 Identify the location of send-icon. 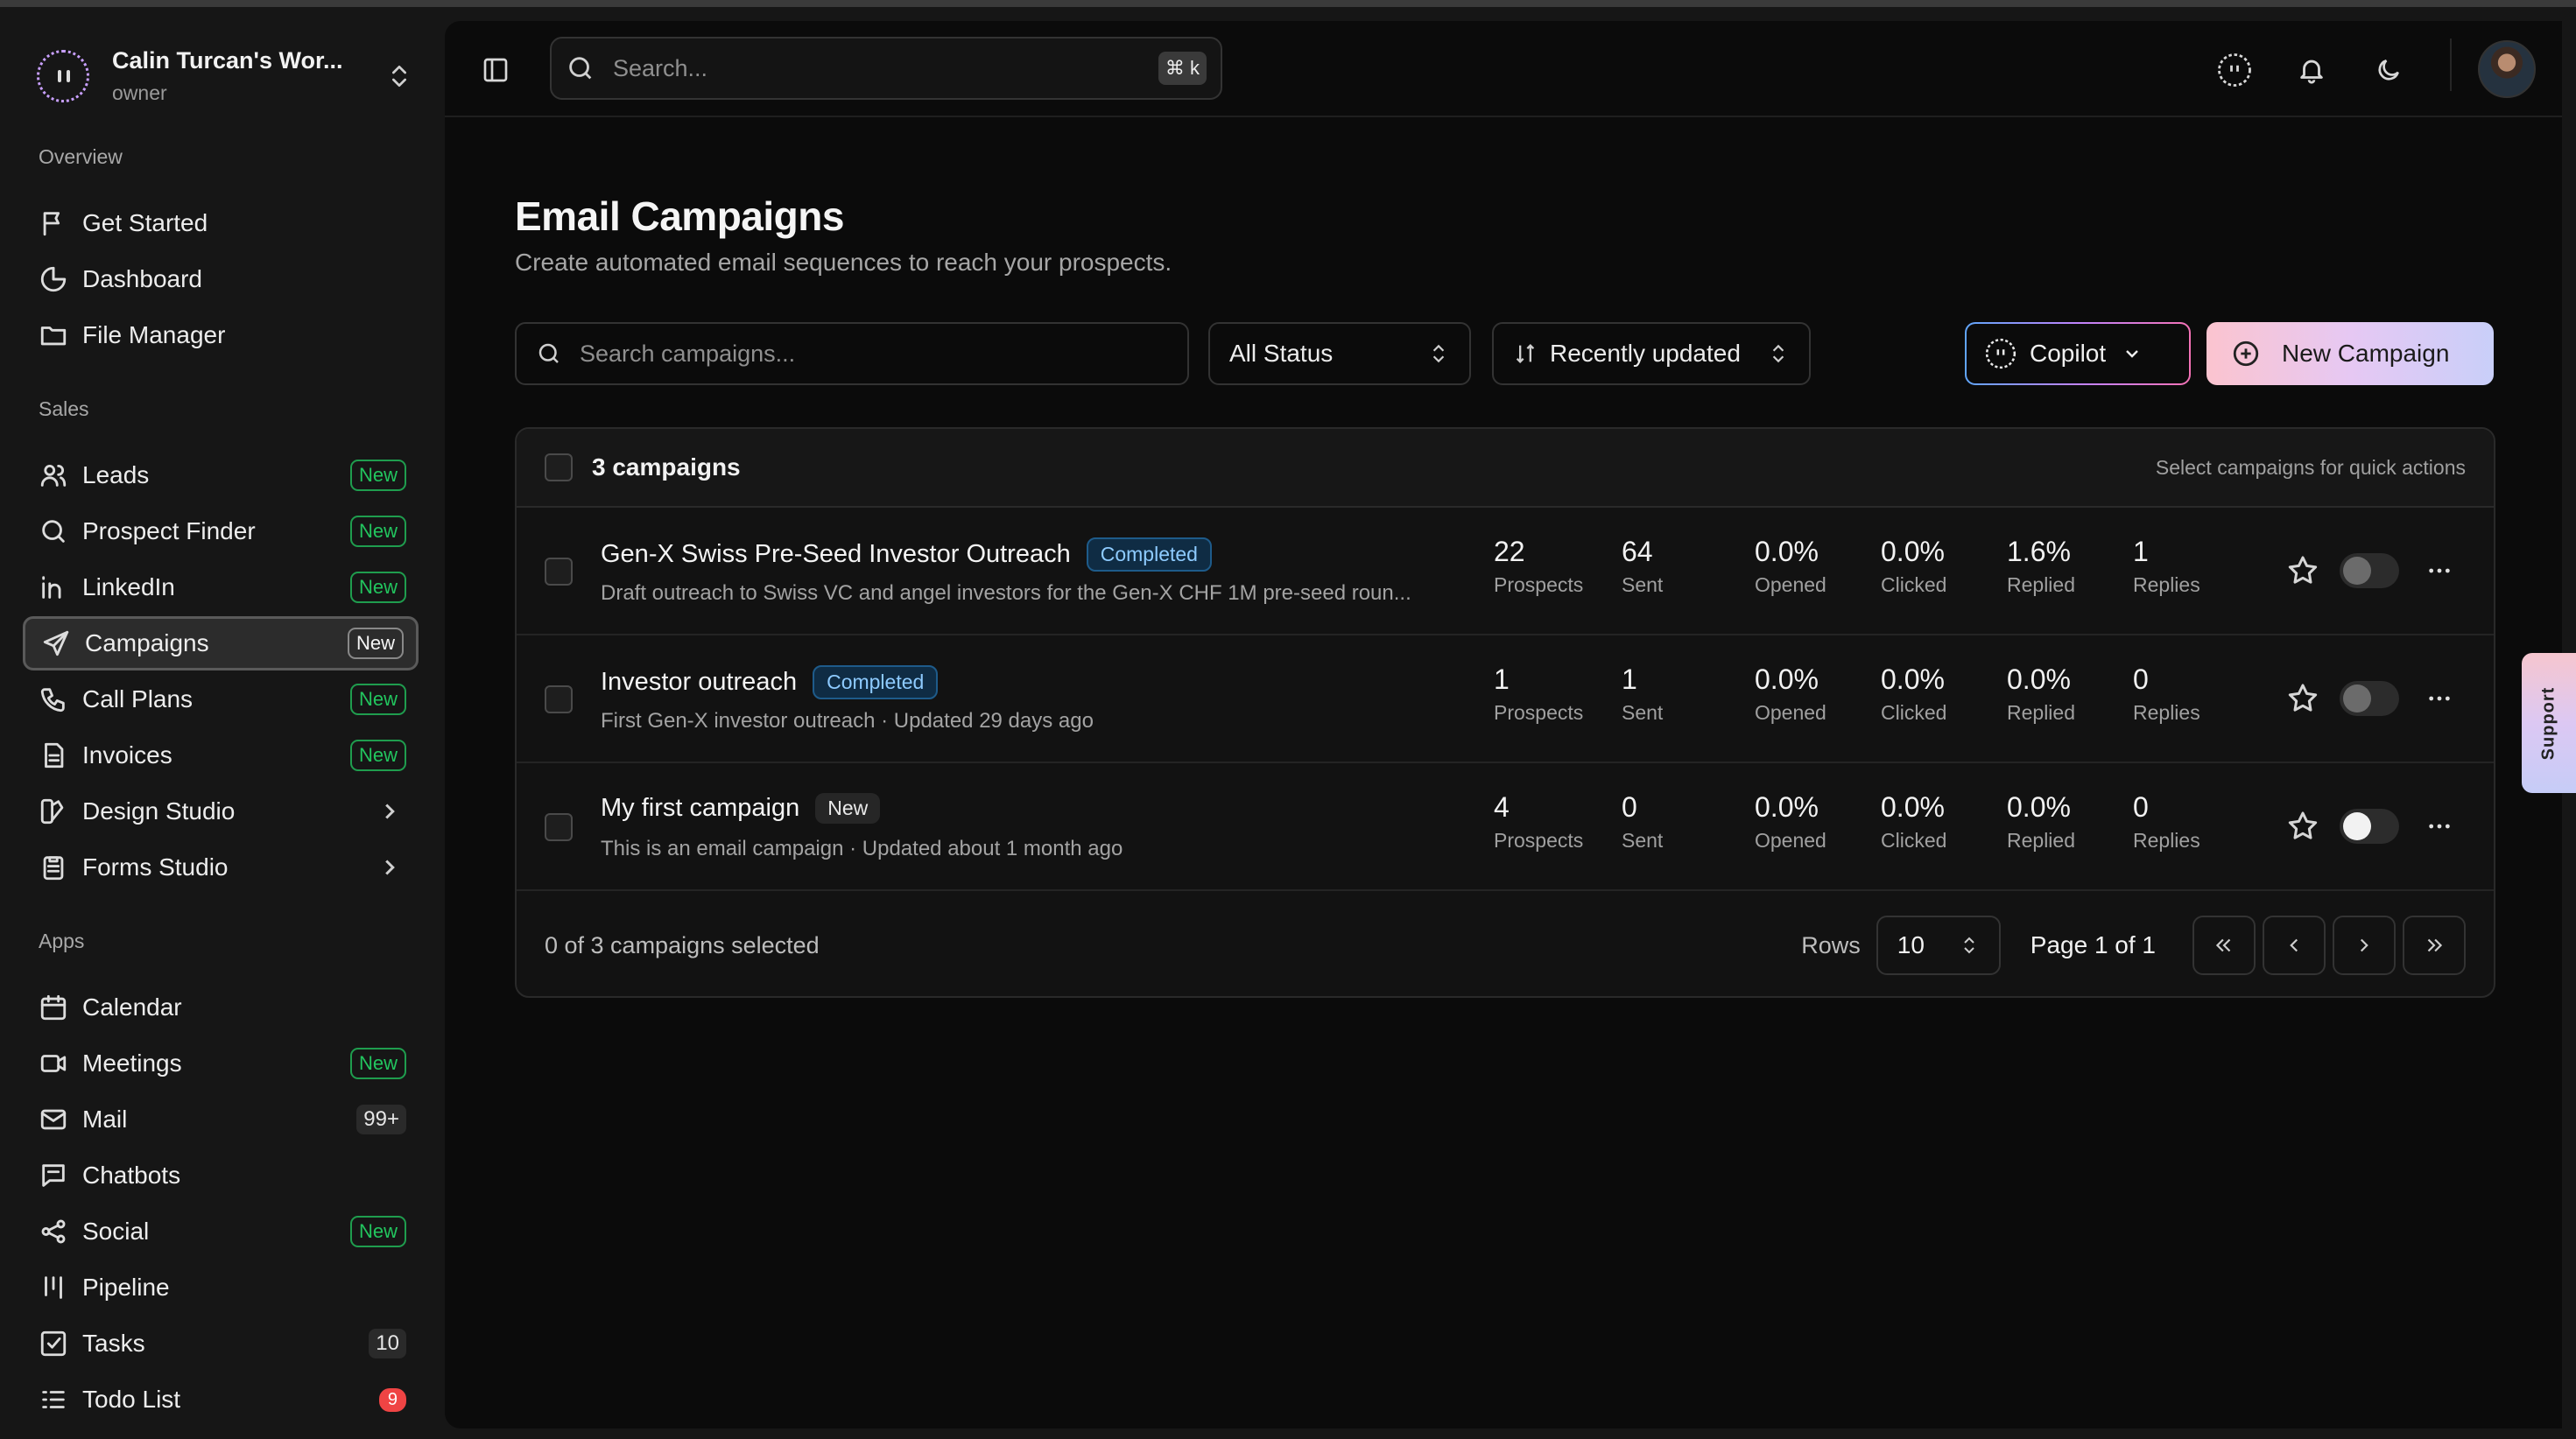
(56, 643).